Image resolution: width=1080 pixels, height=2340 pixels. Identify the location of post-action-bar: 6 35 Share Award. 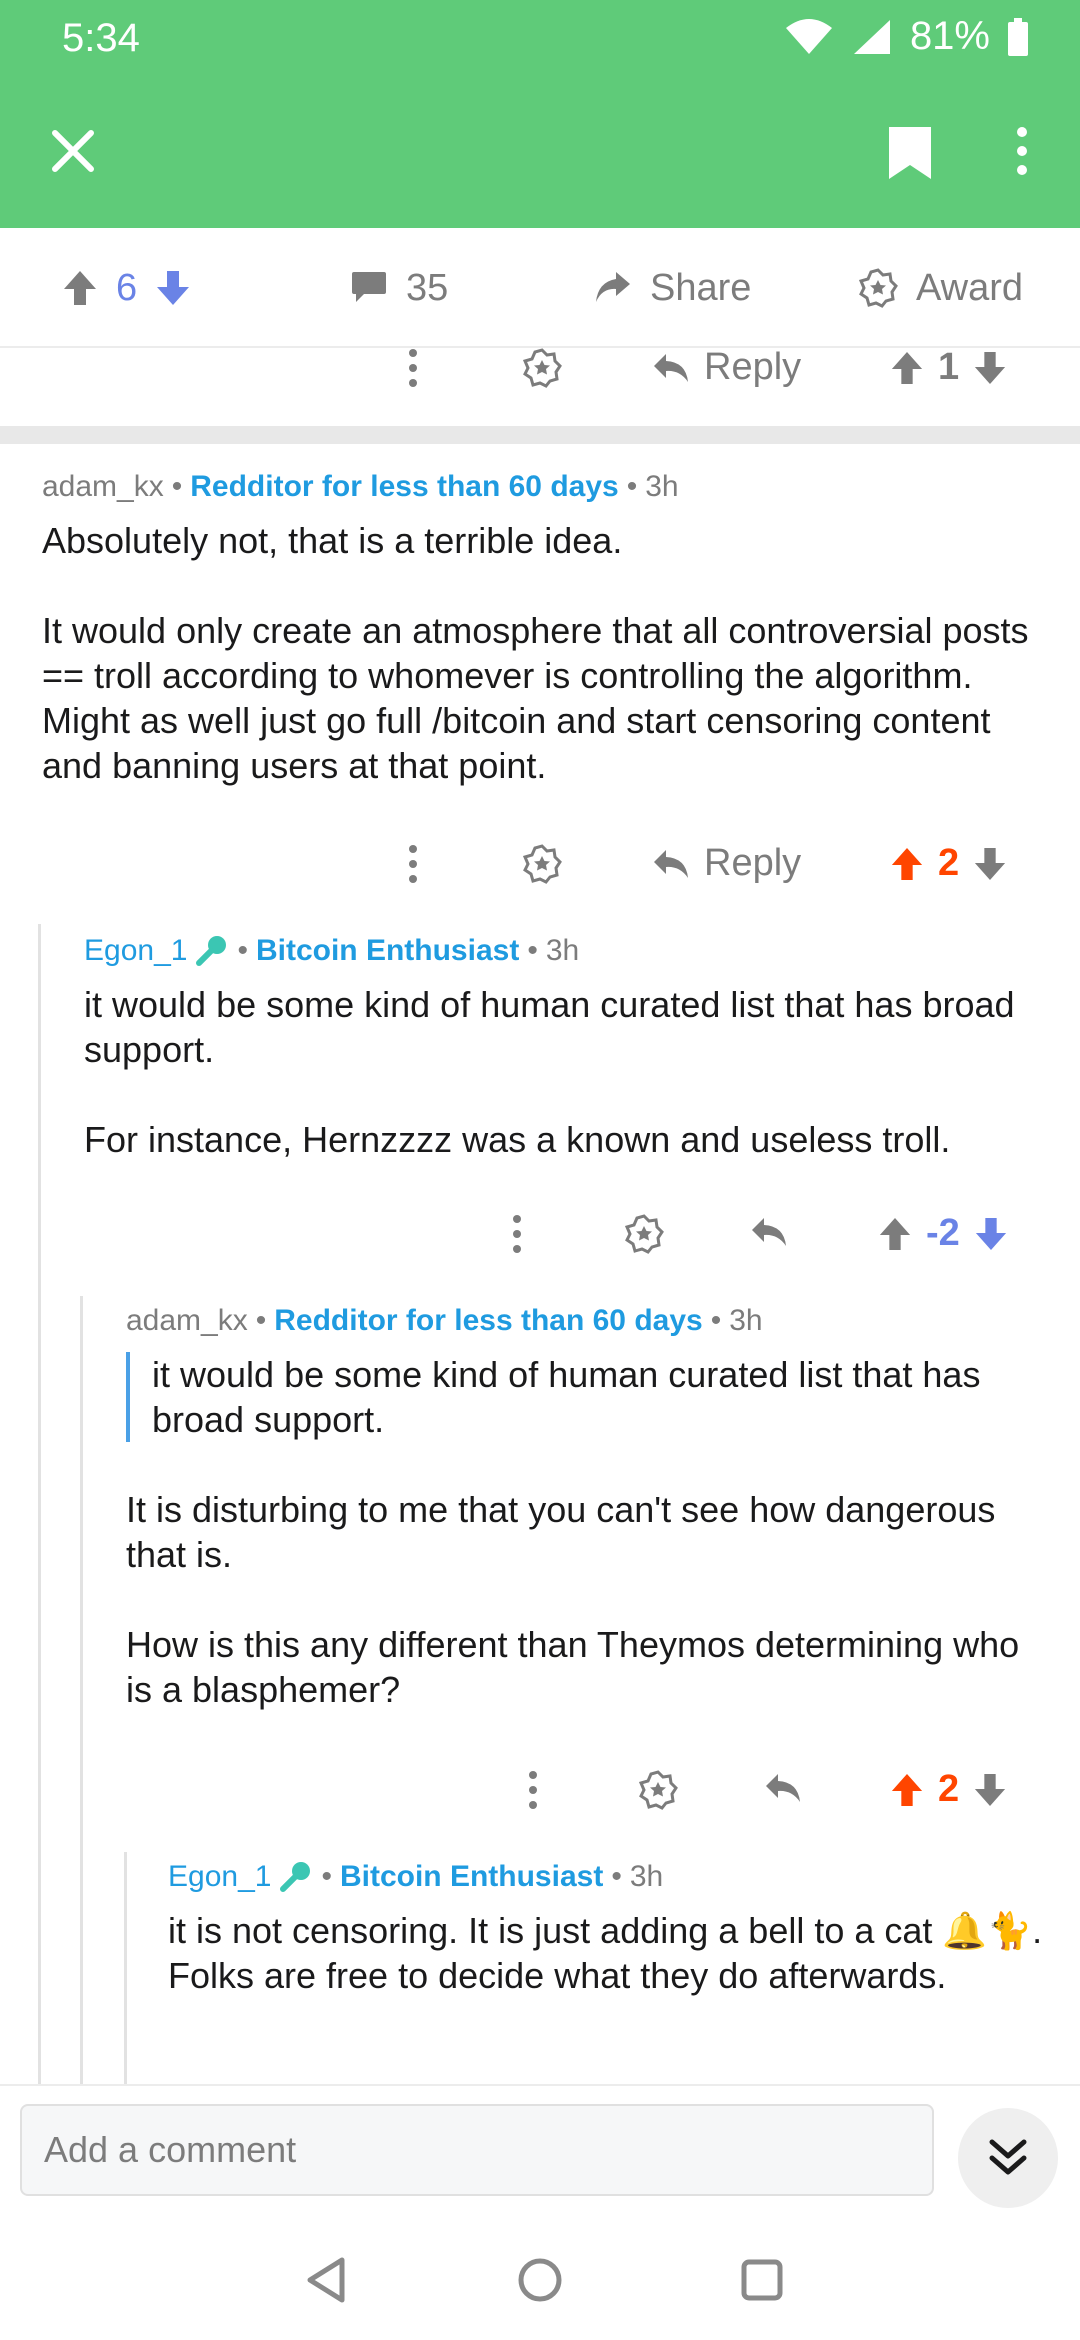
(540, 288).